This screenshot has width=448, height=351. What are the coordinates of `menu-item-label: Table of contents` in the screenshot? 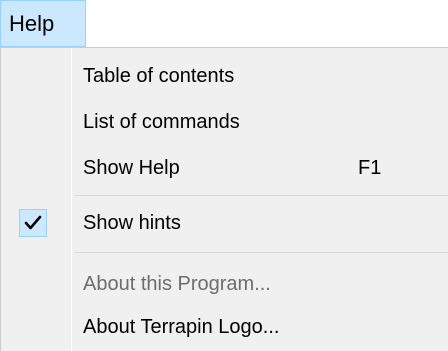 It's located at (159, 76).